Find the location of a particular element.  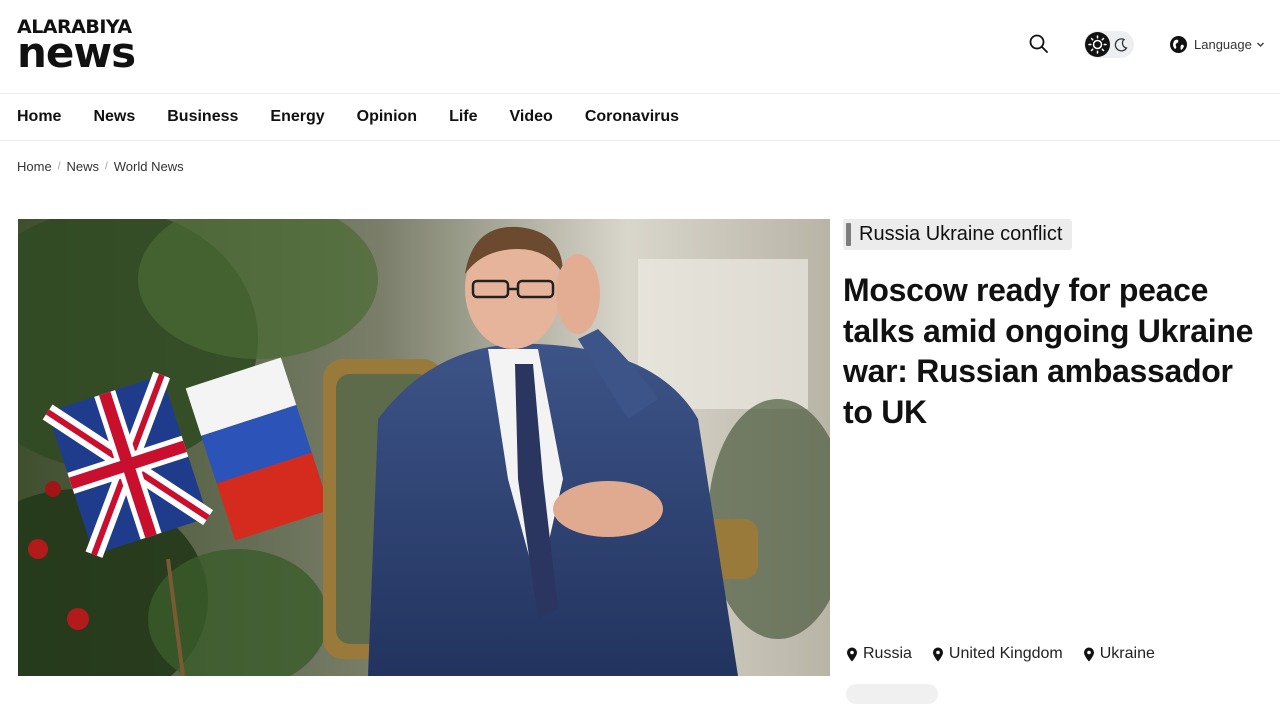

sun-icon is located at coordinates (1097, 44).